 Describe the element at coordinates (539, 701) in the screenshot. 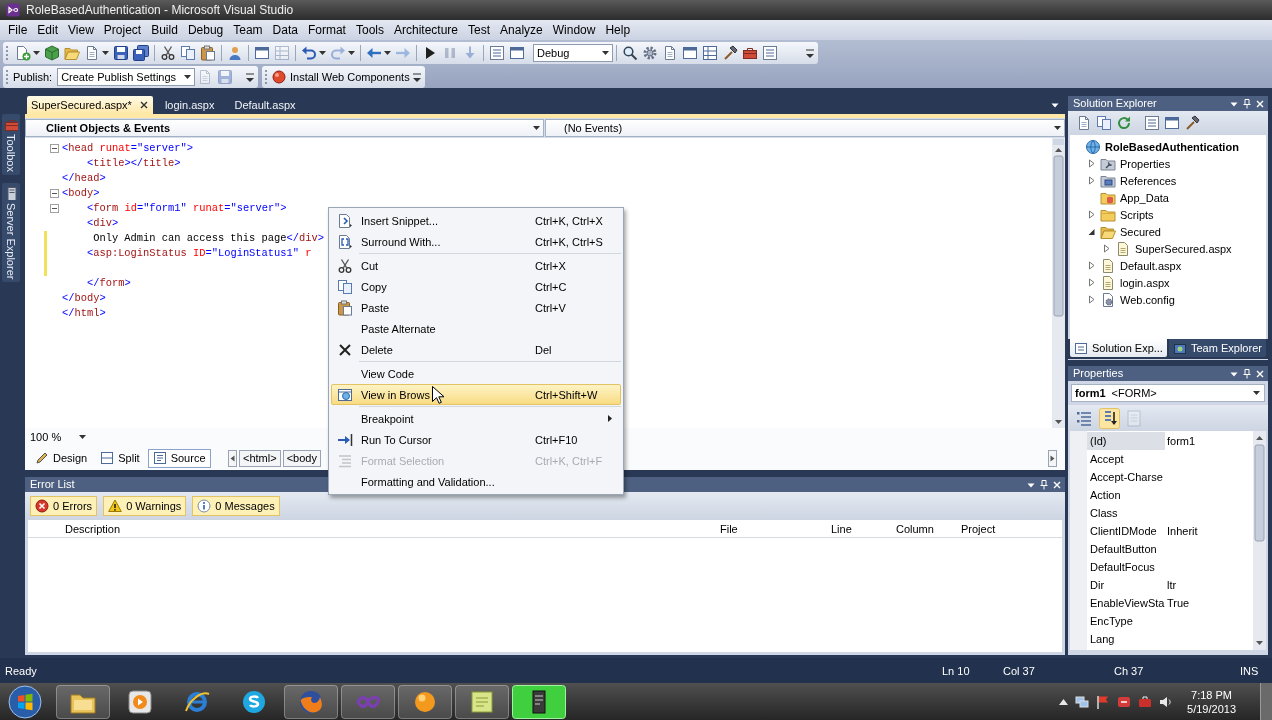

I see `terminal-icon` at that location.